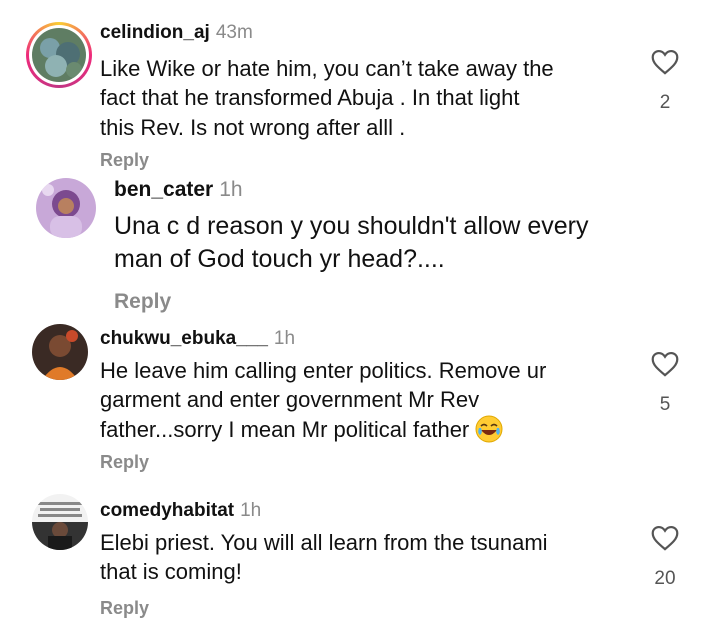 The width and height of the screenshot is (719, 624). I want to click on like-count: 20, so click(665, 579).